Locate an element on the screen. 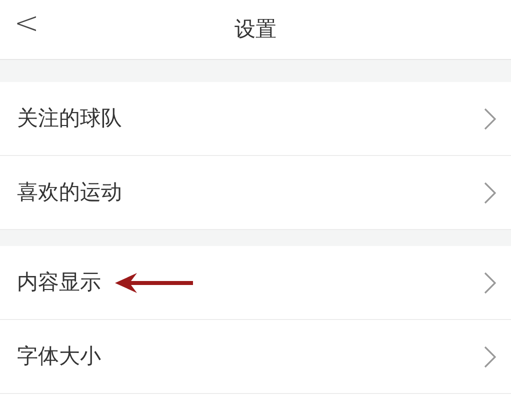 The width and height of the screenshot is (511, 401). back-button: < is located at coordinates (27, 24).